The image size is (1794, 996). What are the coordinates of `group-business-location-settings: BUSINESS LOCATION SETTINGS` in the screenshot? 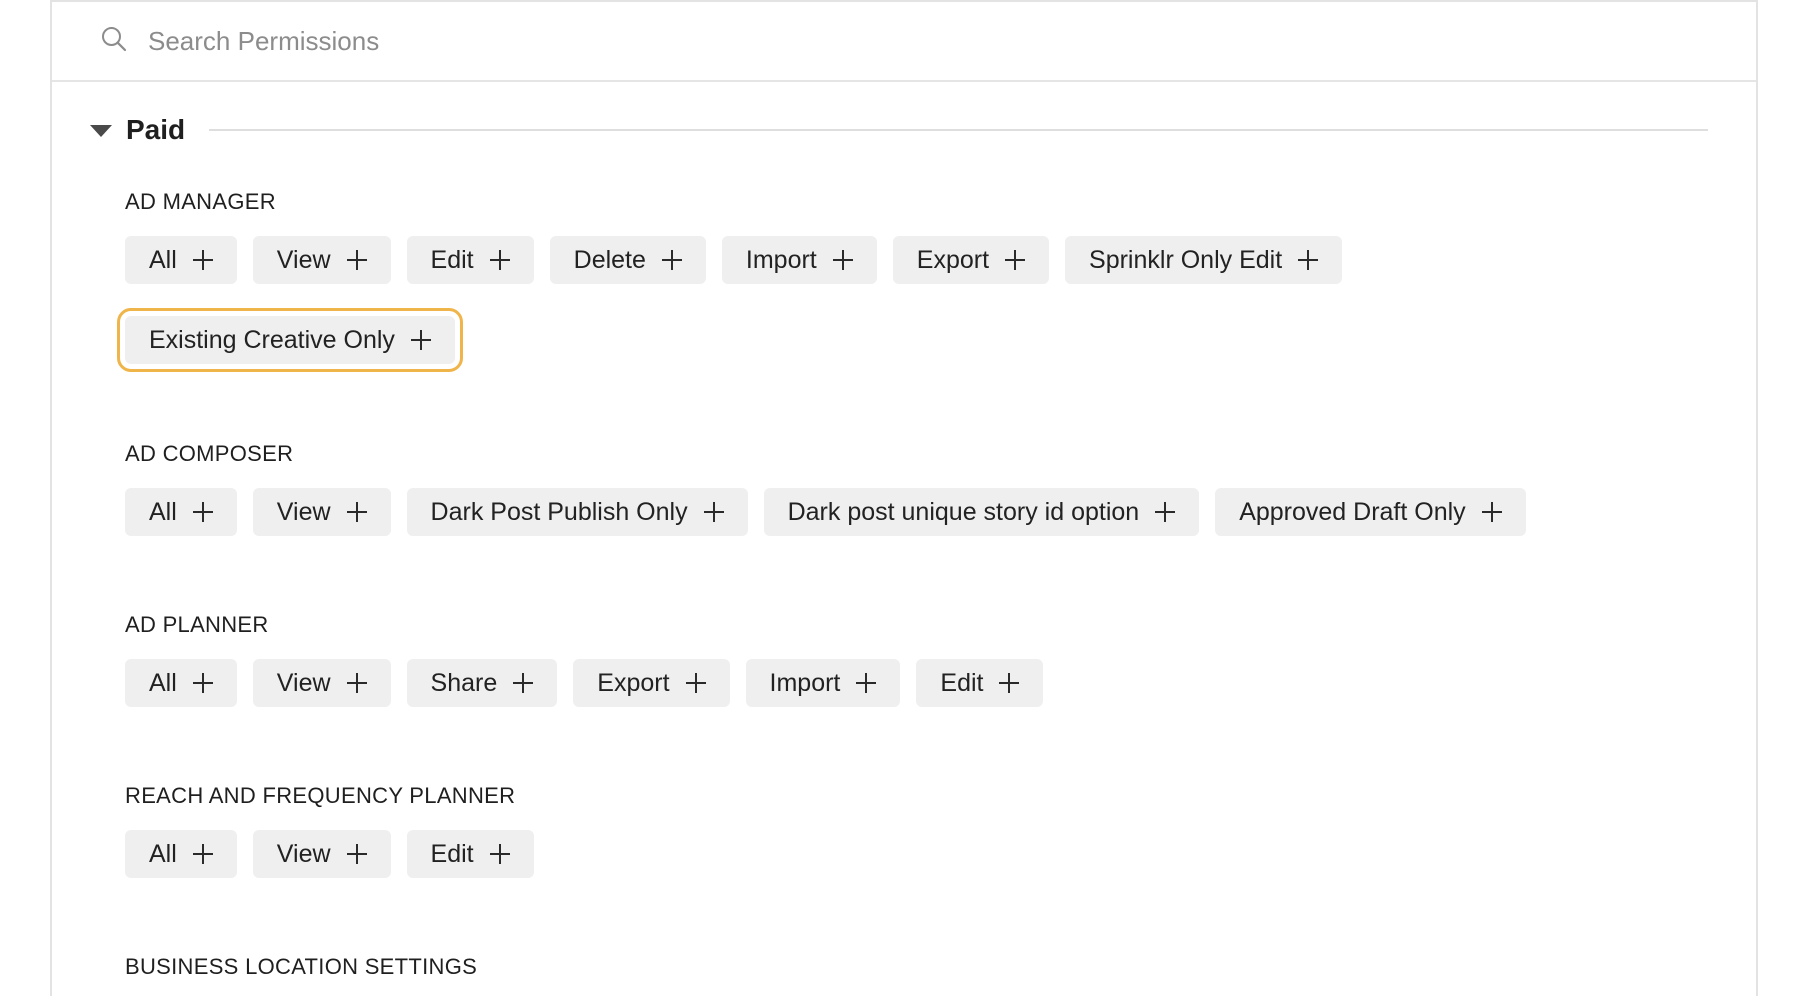 It's located at (301, 967).